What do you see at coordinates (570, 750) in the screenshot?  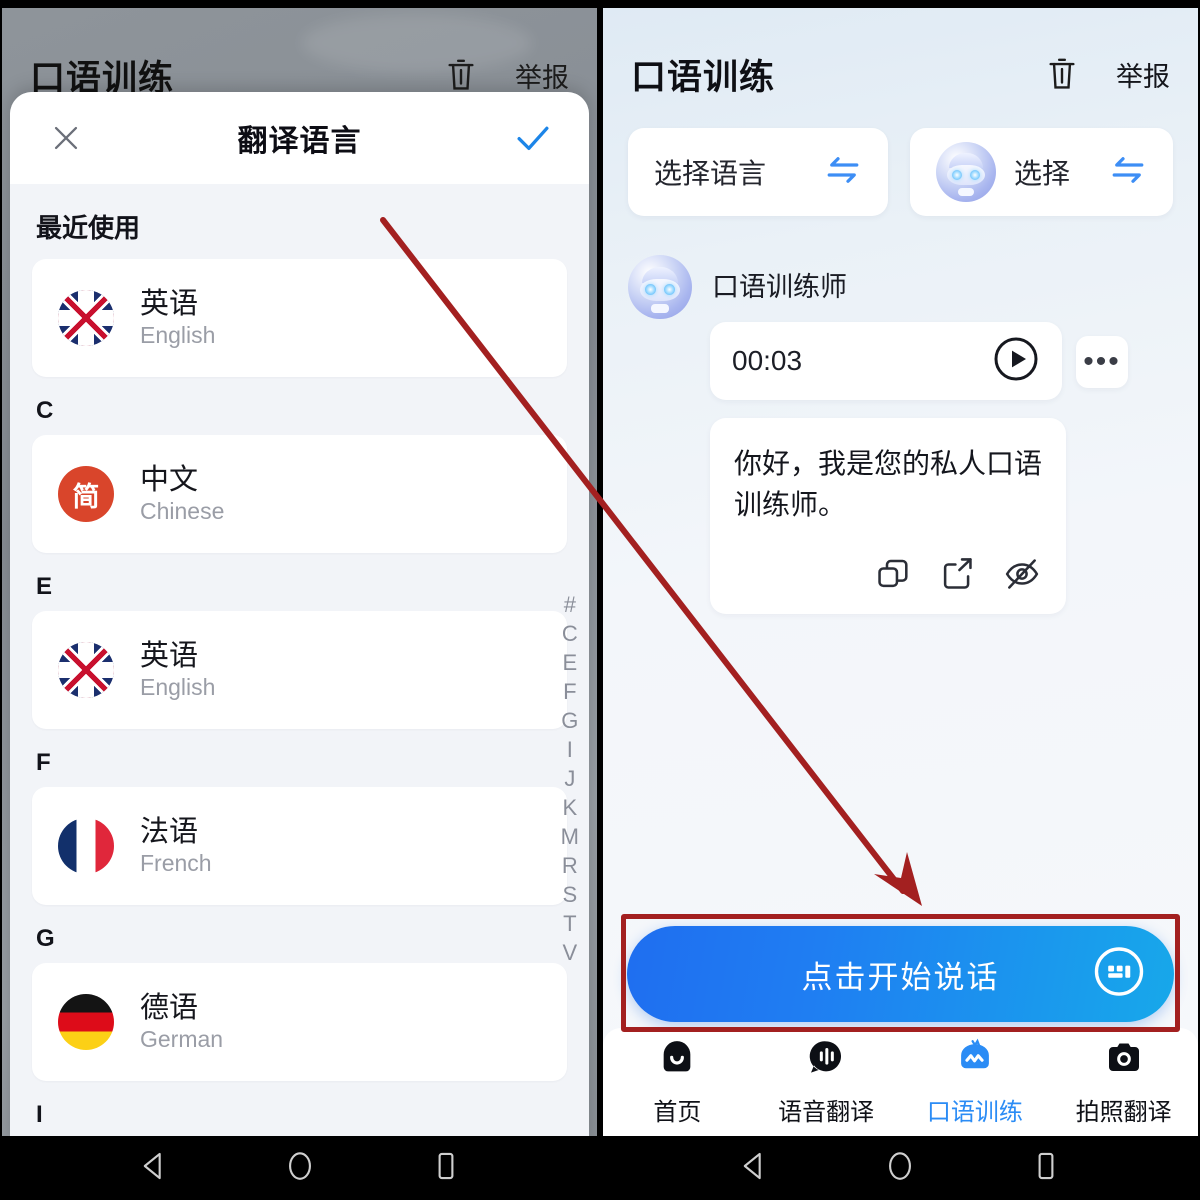 I see `alpha-index-i: I` at bounding box center [570, 750].